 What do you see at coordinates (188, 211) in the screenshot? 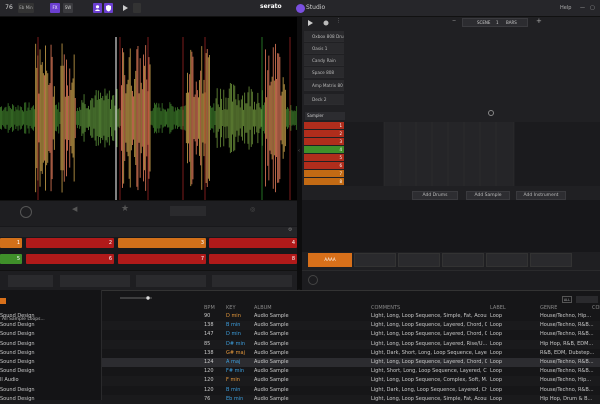
I see `loop-button` at bounding box center [188, 211].